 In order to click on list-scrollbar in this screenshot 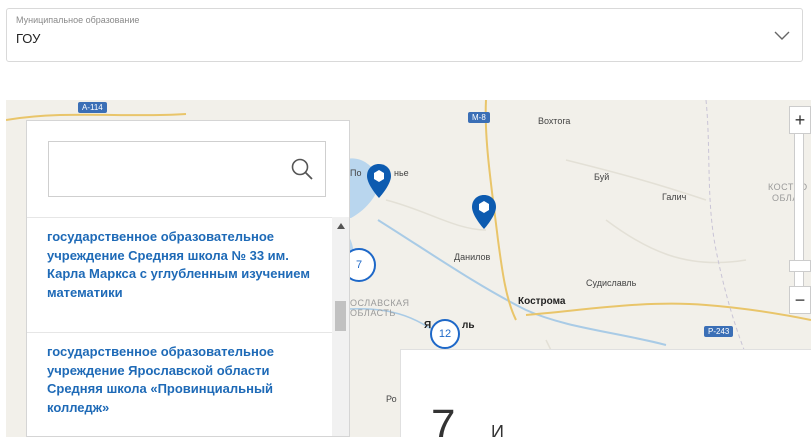, I will do `click(340, 326)`.